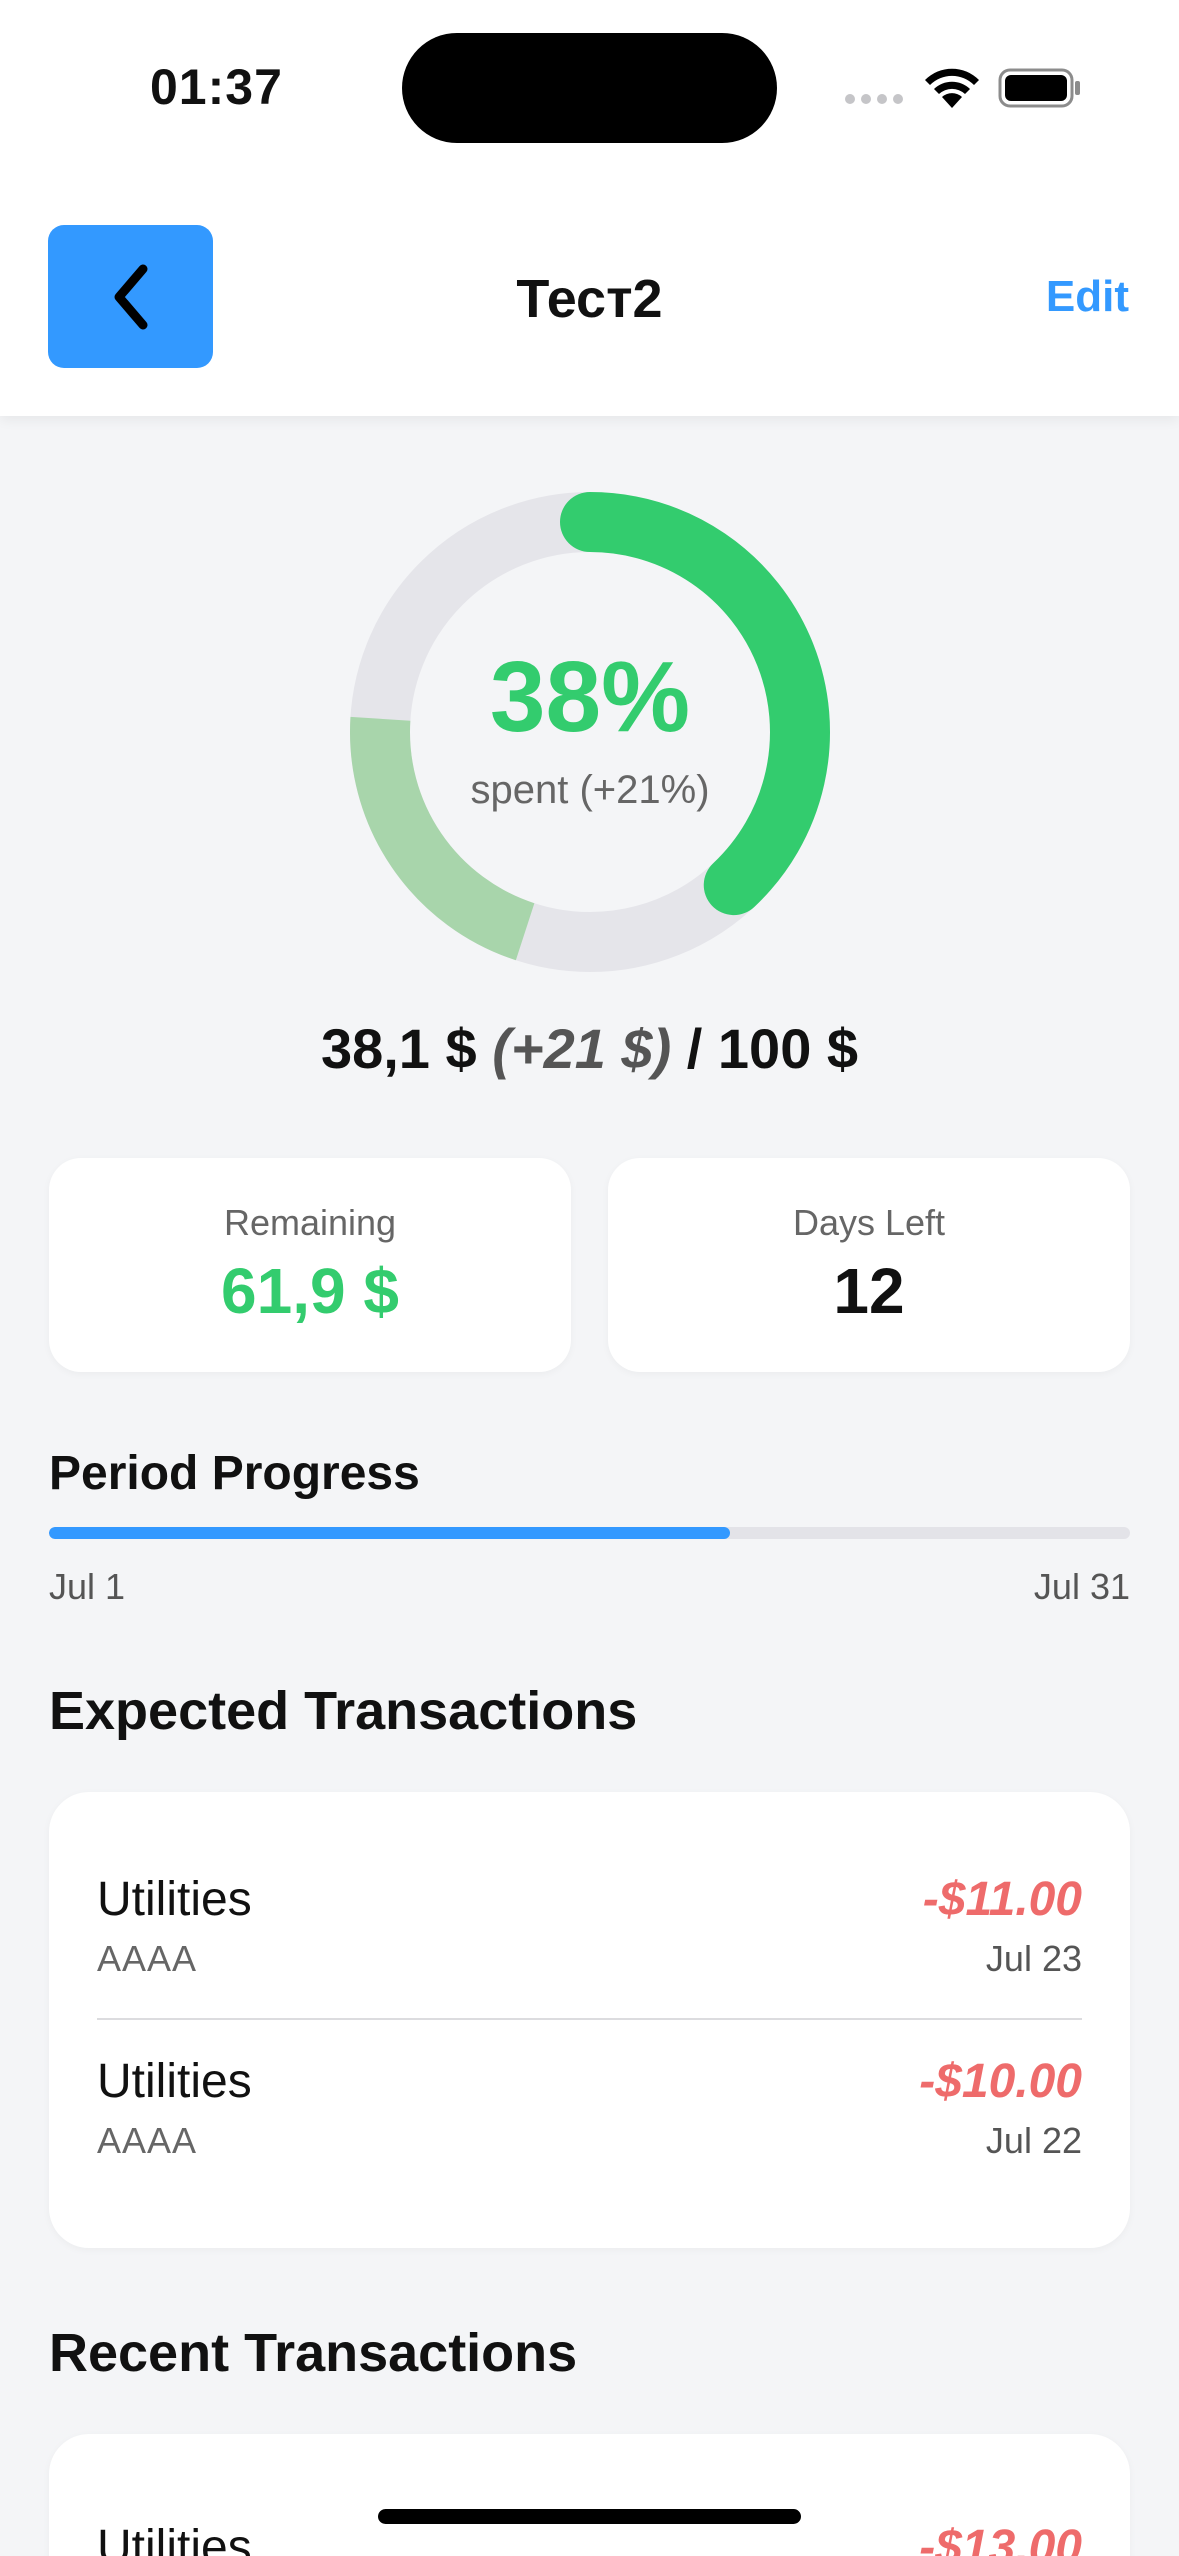  I want to click on period-progress-bar, so click(589, 1533).